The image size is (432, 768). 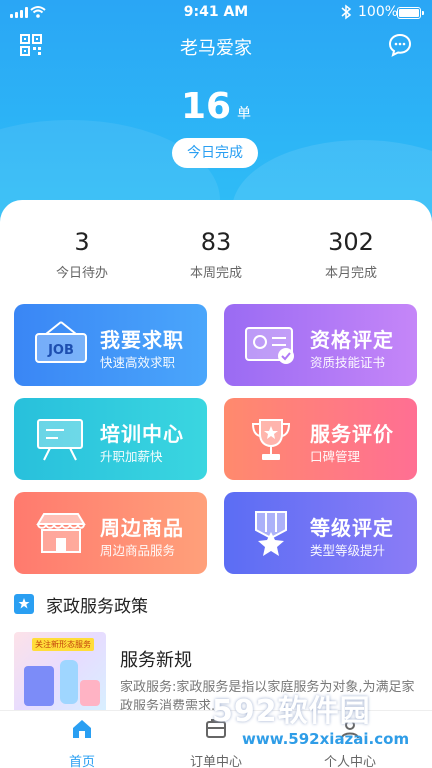 What do you see at coordinates (82, 742) in the screenshot?
I see `tab-home: 首页` at bounding box center [82, 742].